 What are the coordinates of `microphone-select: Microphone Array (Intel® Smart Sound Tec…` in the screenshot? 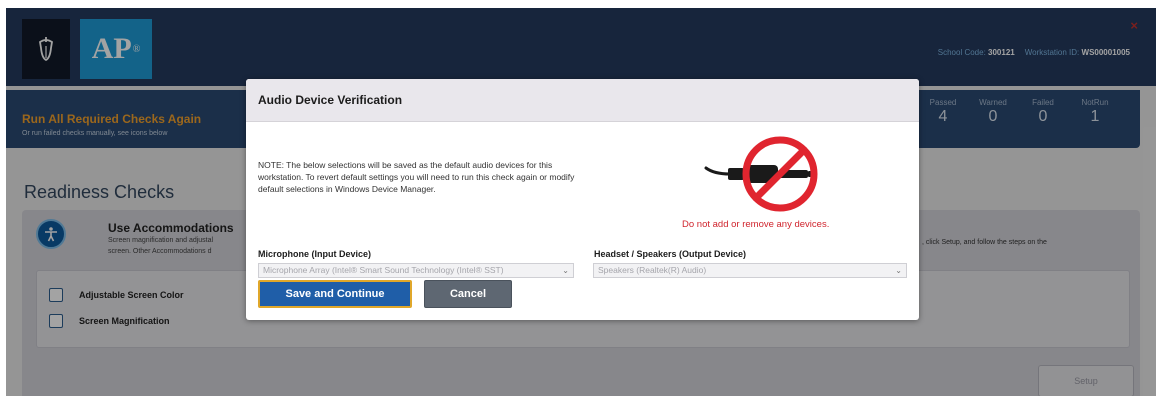 It's located at (416, 270).